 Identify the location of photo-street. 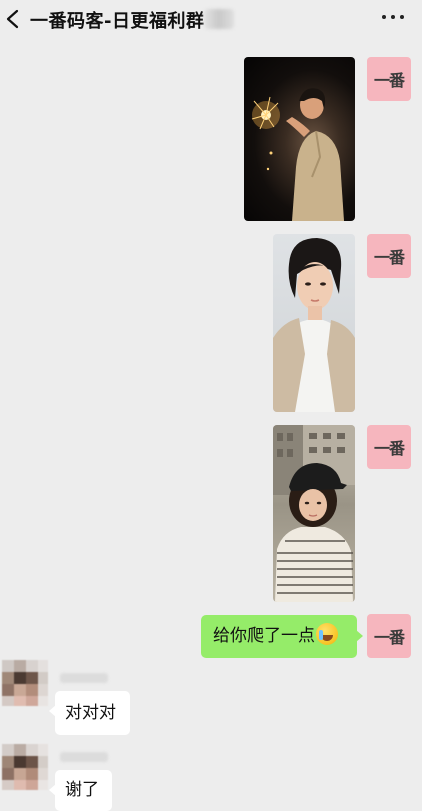
(314, 513).